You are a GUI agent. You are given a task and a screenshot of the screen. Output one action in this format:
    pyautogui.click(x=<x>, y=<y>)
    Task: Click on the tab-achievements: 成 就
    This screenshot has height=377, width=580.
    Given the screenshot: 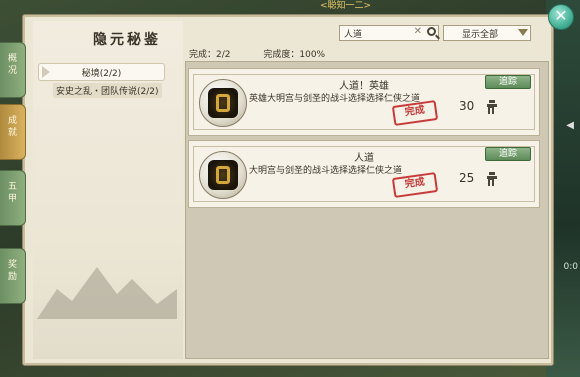 What is the action you would take?
    pyautogui.click(x=13, y=132)
    